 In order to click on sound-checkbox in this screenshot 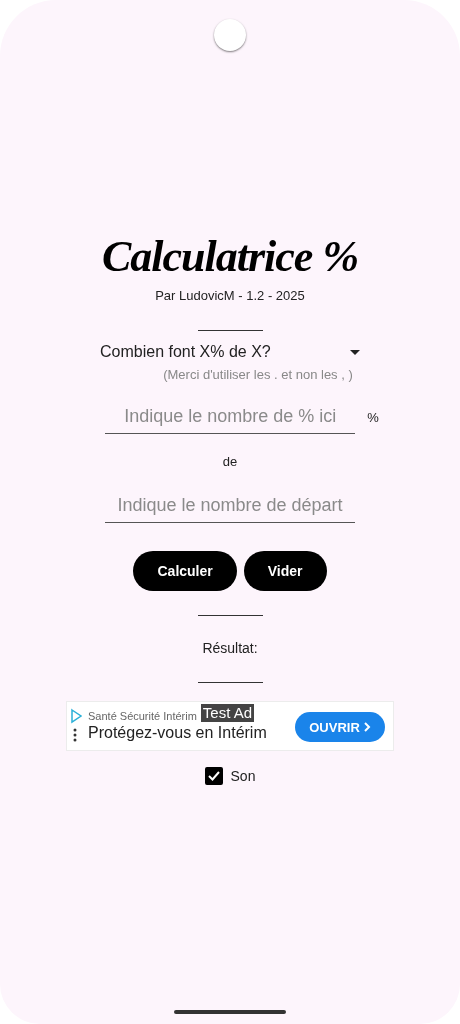, I will do `click(213, 776)`.